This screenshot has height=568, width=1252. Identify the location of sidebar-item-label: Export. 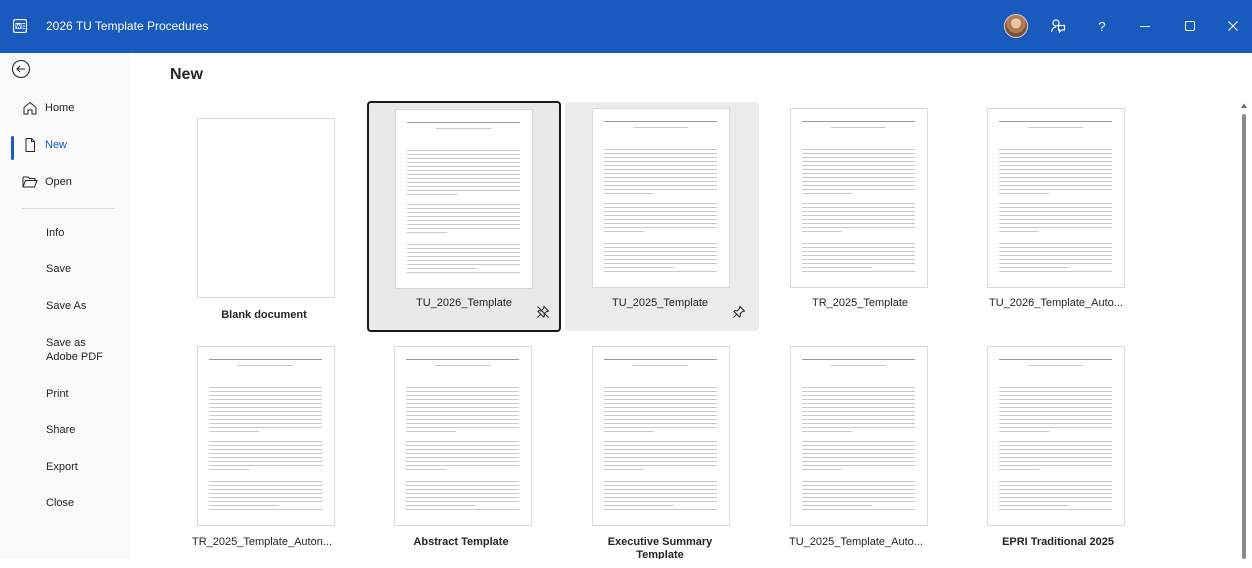
(62, 467).